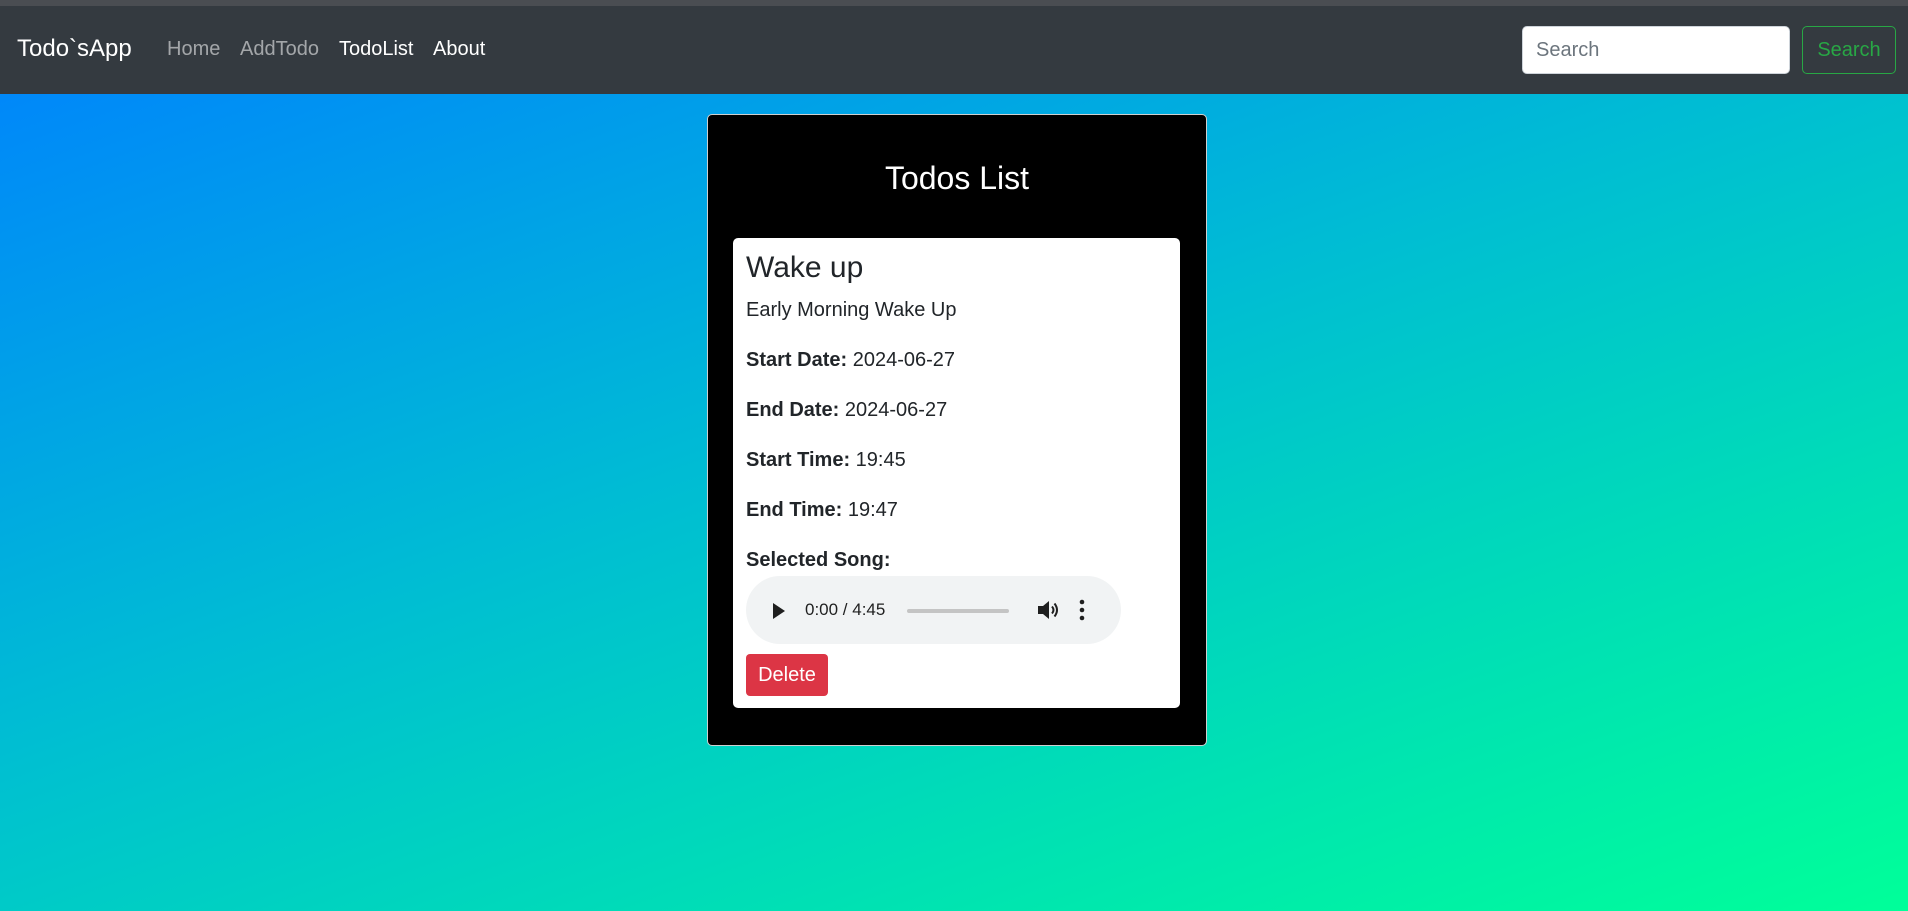 The width and height of the screenshot is (1908, 911). I want to click on end-date-row: End Date: 2024-06-27, so click(846, 410).